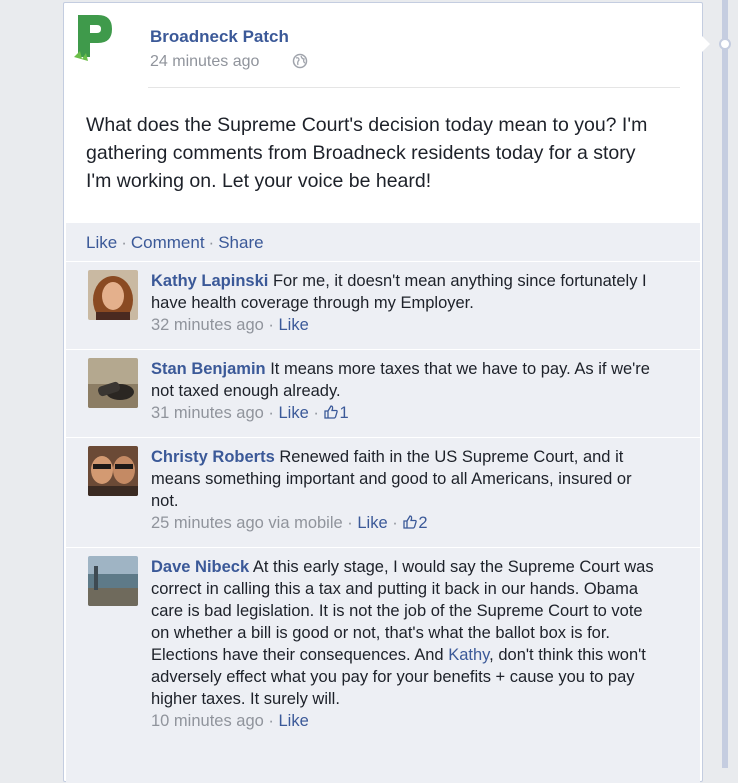 The width and height of the screenshot is (738, 783). I want to click on comment-meta: 32 minutes ago · Like, so click(230, 325).